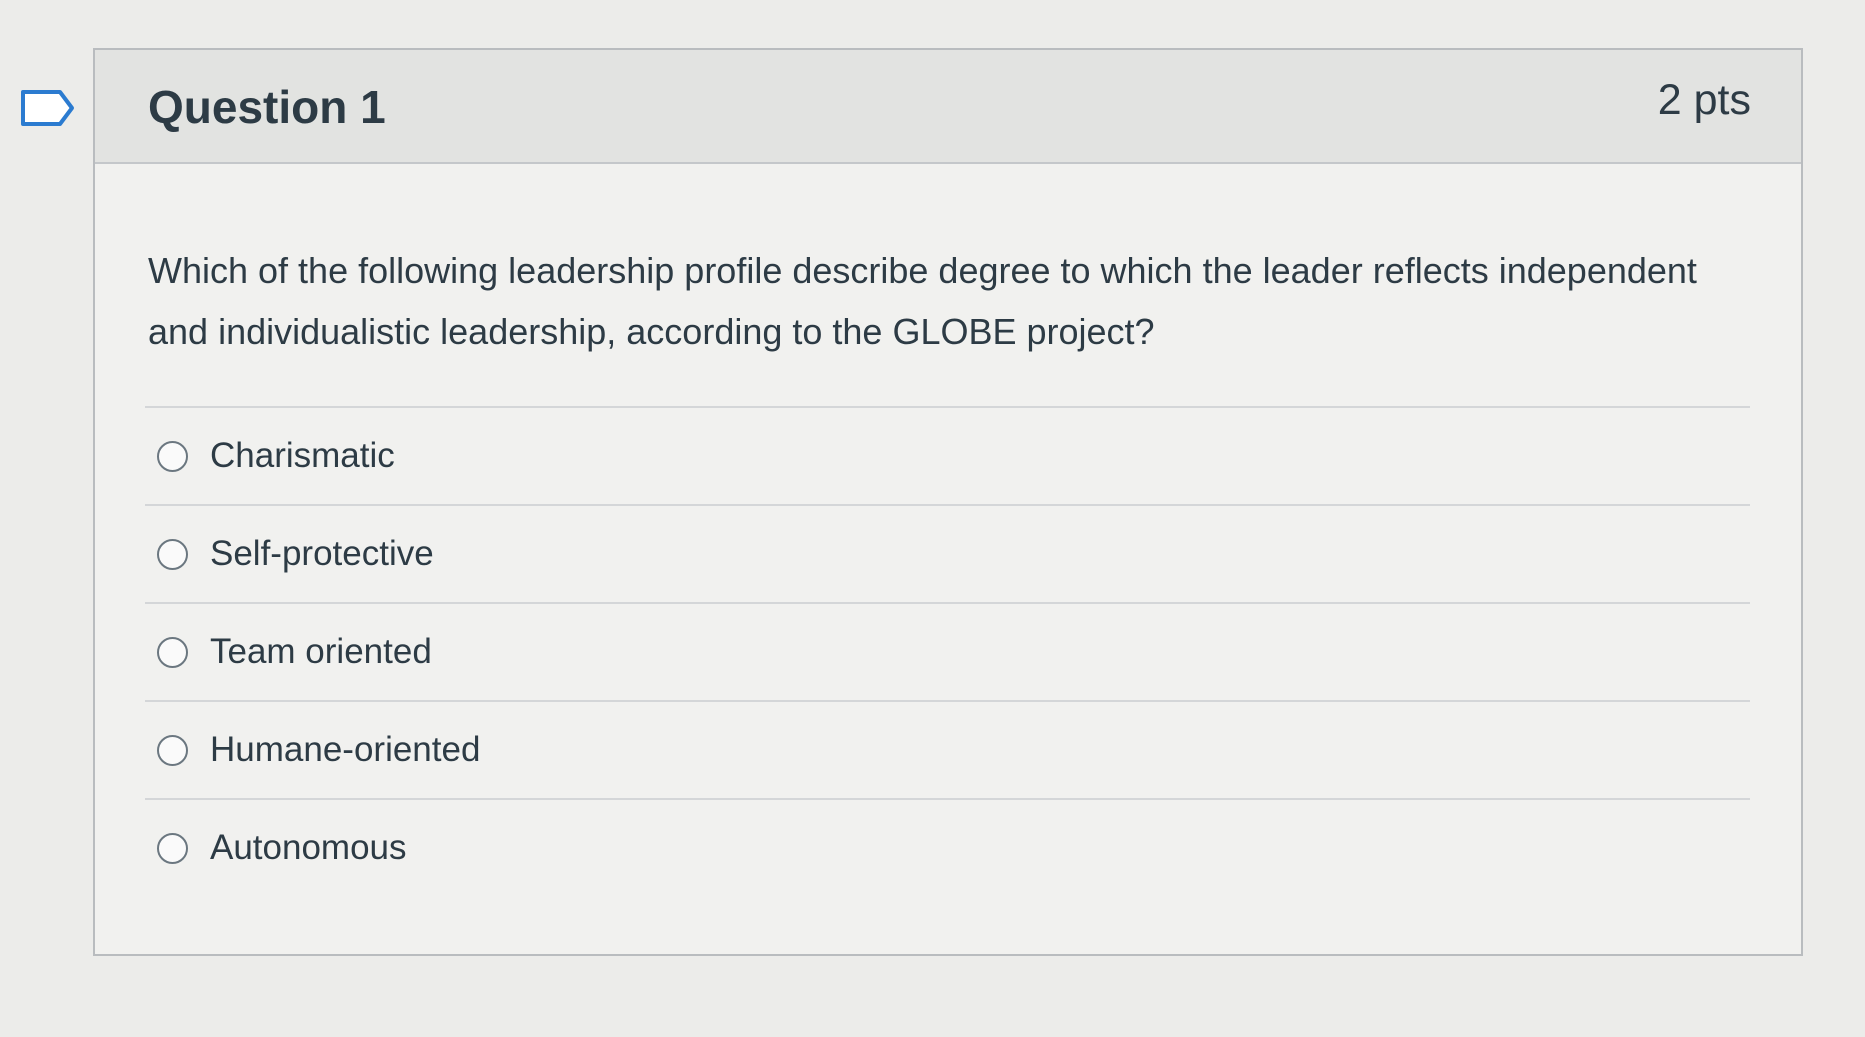 This screenshot has height=1037, width=1865. Describe the element at coordinates (947, 749) in the screenshot. I see `answer-option-humane-oriented: Humane-oriented` at that location.